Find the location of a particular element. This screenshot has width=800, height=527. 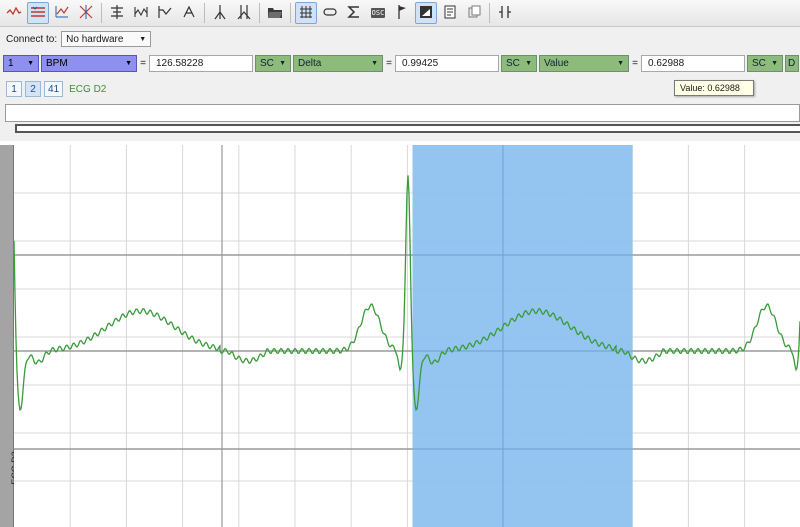

osc-icon: OSC is located at coordinates (378, 13).